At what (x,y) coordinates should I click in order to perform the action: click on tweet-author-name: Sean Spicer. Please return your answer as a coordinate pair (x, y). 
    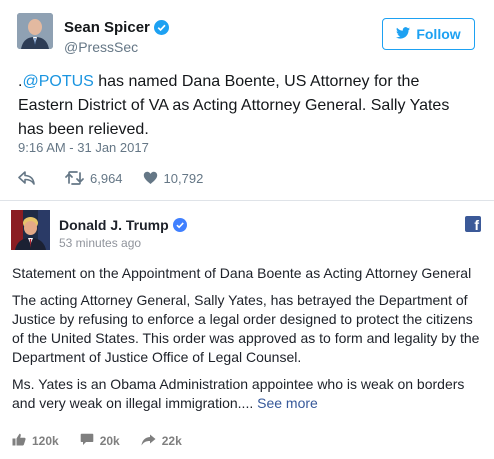
    Looking at the image, I should click on (116, 27).